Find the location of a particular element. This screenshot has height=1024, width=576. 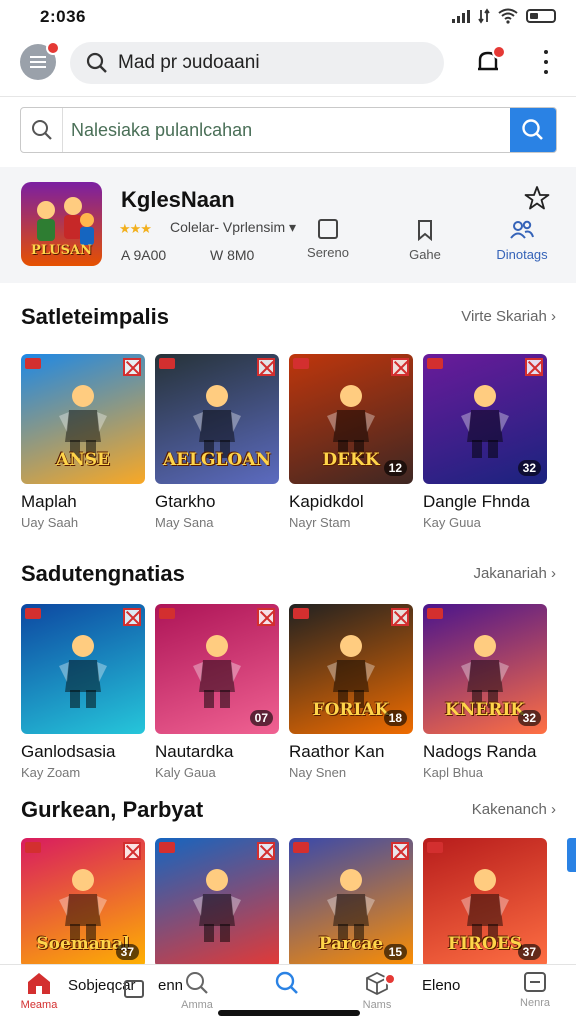

game-artwork: ANSE is located at coordinates (83, 419).